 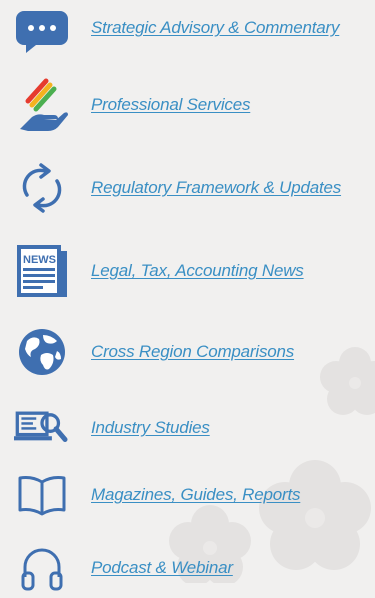 I want to click on menu-item-legal-tax-news: NEWS Legal, Tax, Accounting News, so click(x=187, y=271).